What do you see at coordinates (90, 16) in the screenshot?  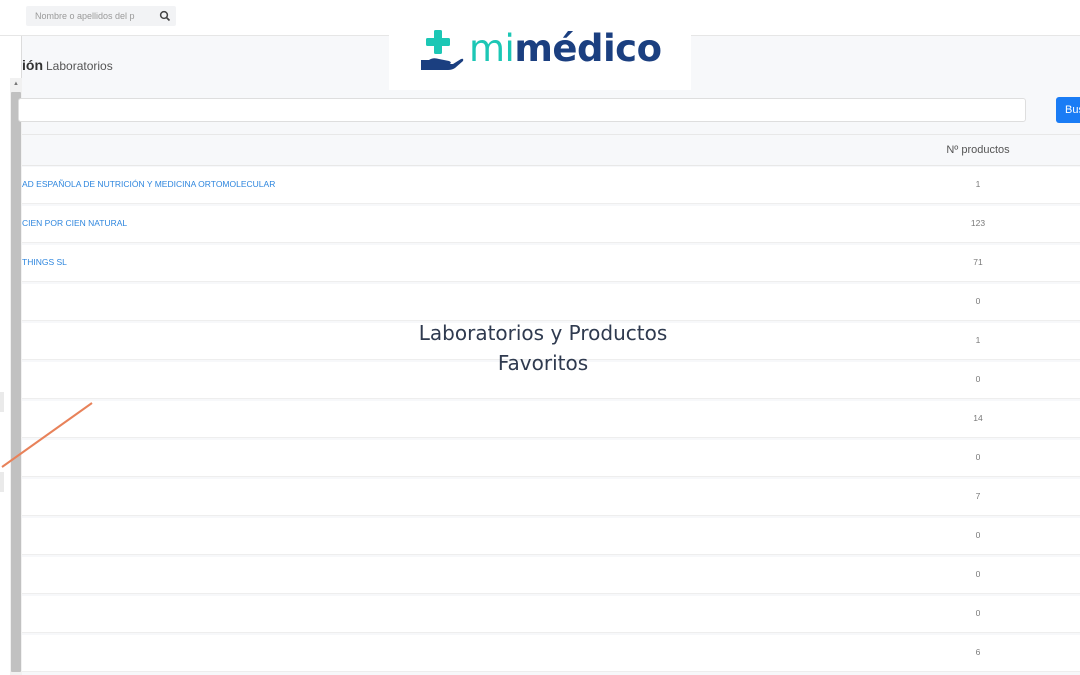 I see `patient-search-input` at bounding box center [90, 16].